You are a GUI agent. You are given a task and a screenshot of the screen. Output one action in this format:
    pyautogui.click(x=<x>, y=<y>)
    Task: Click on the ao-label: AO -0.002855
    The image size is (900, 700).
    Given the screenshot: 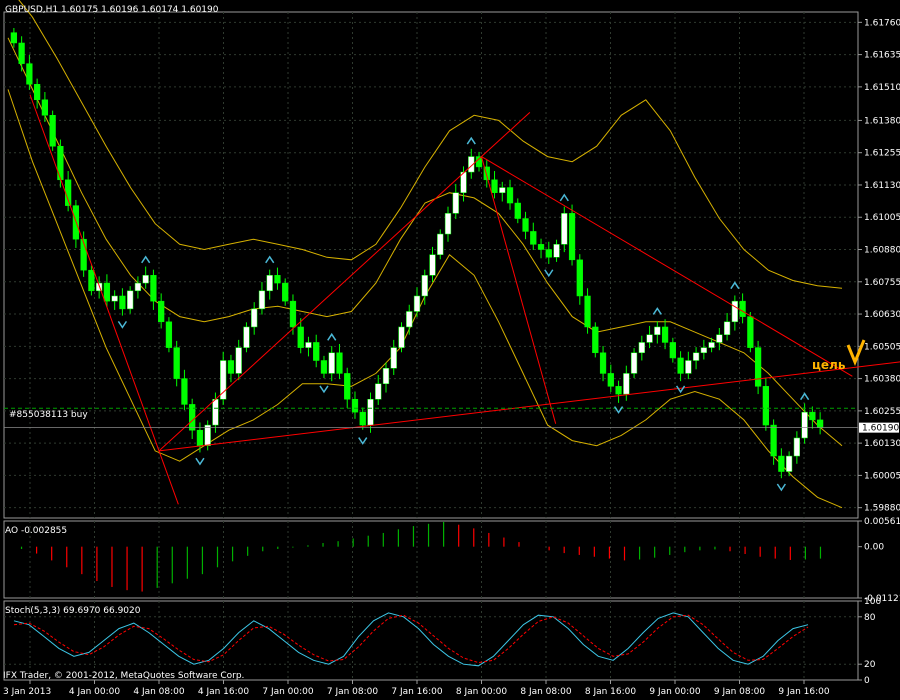 What is the action you would take?
    pyautogui.click(x=36, y=531)
    